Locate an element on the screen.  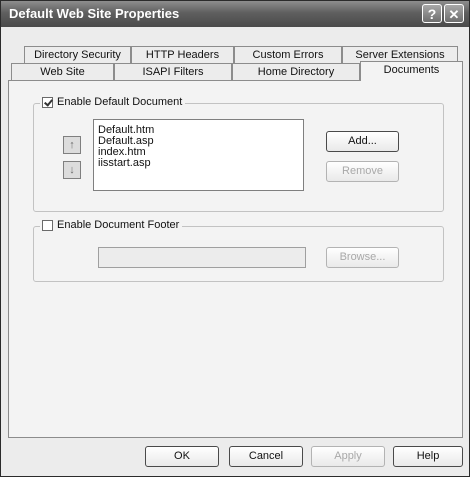
enable-default-document-label: Enable Default Document is located at coordinates (119, 102).